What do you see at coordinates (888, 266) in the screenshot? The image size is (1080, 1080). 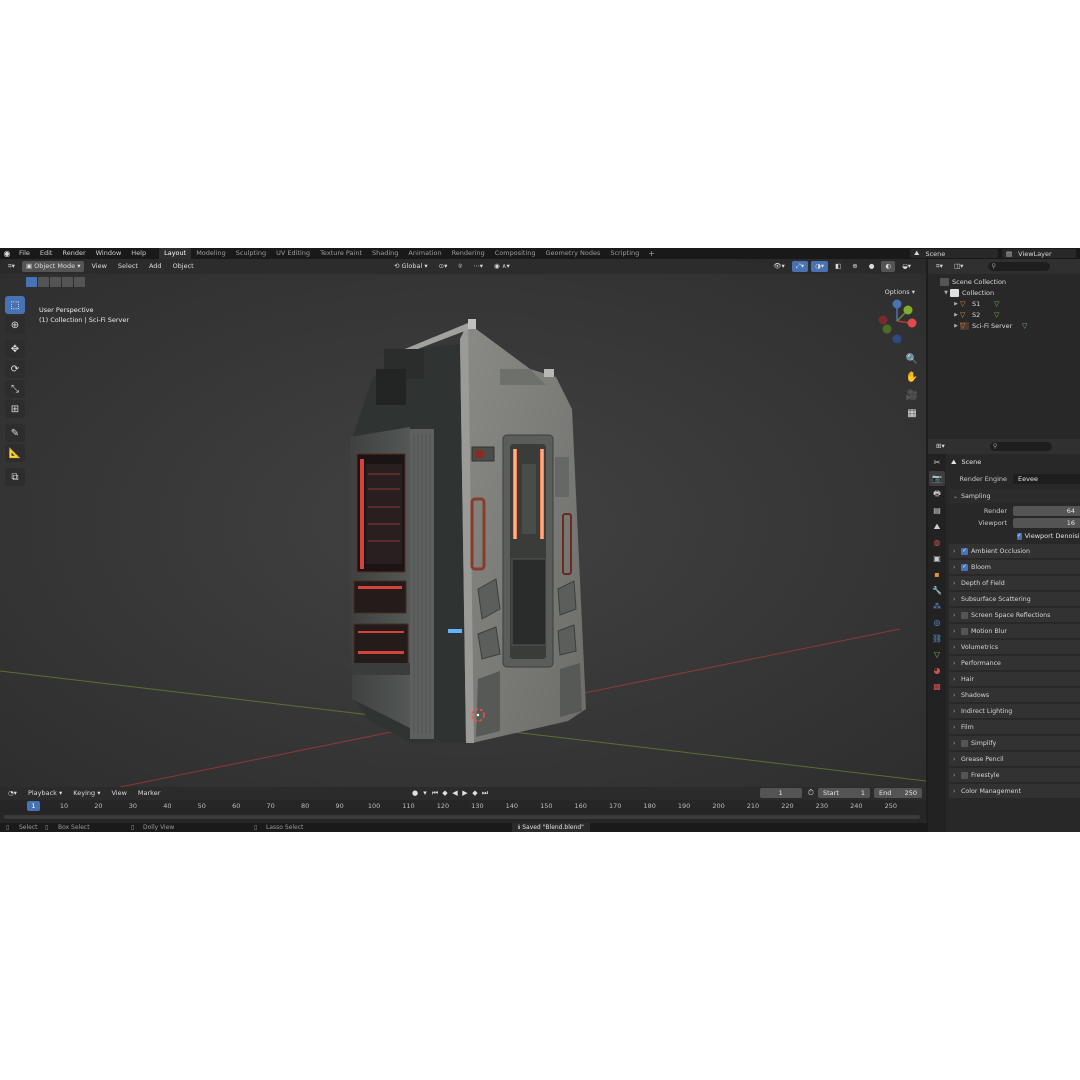 I see `shading-material-icon: ◐` at bounding box center [888, 266].